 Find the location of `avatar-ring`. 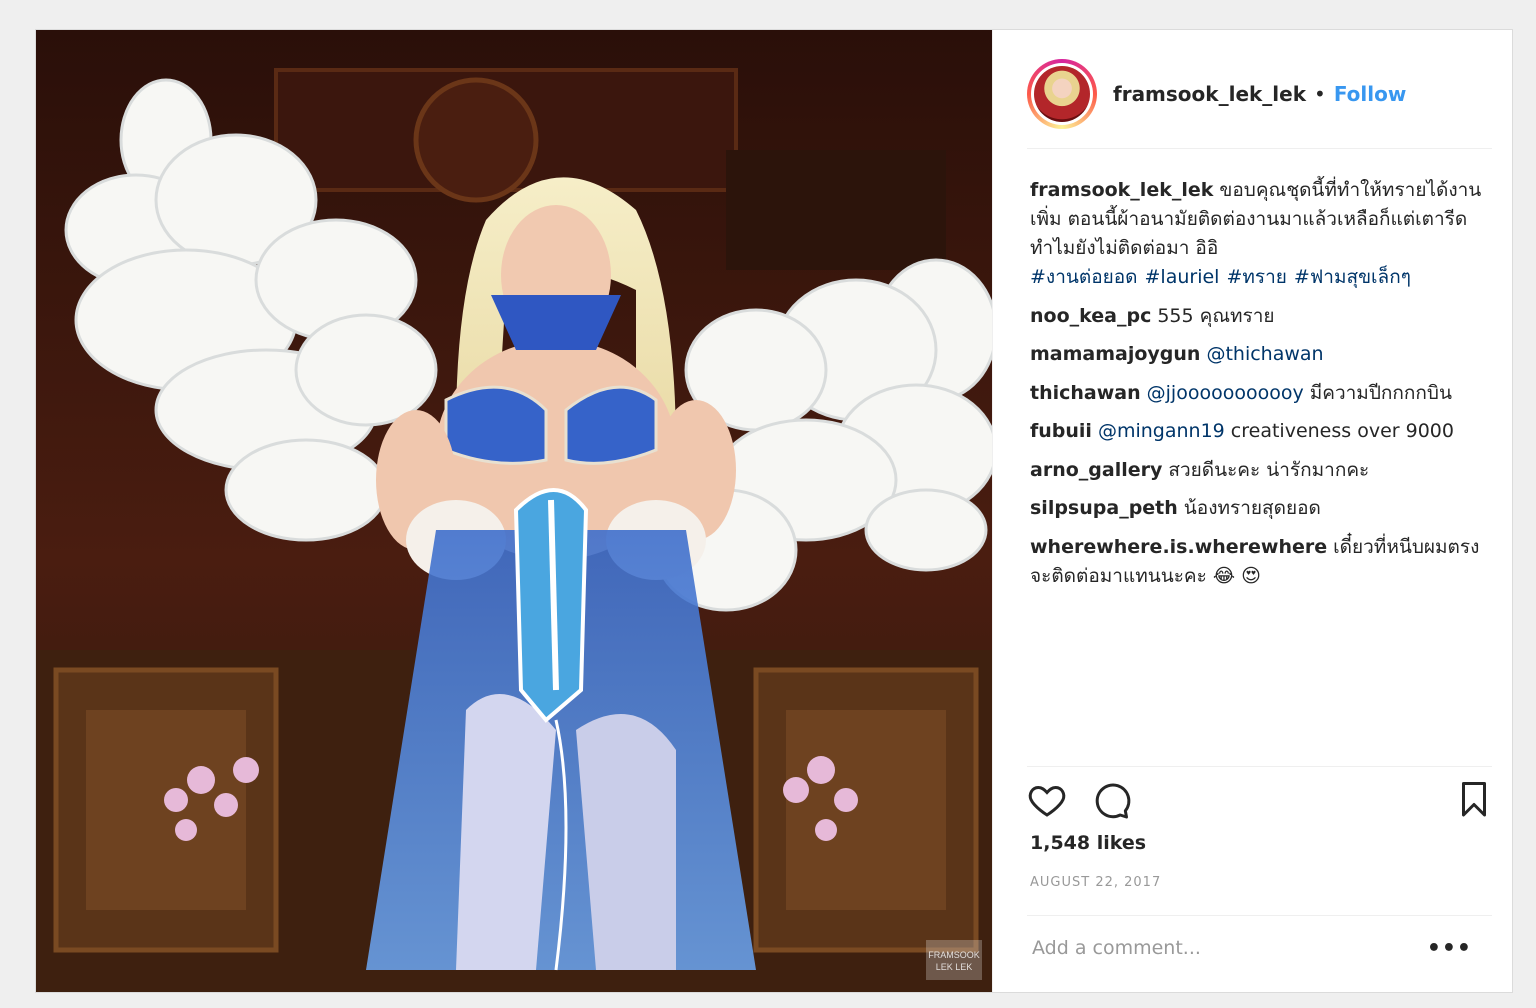

avatar-ring is located at coordinates (1062, 94).